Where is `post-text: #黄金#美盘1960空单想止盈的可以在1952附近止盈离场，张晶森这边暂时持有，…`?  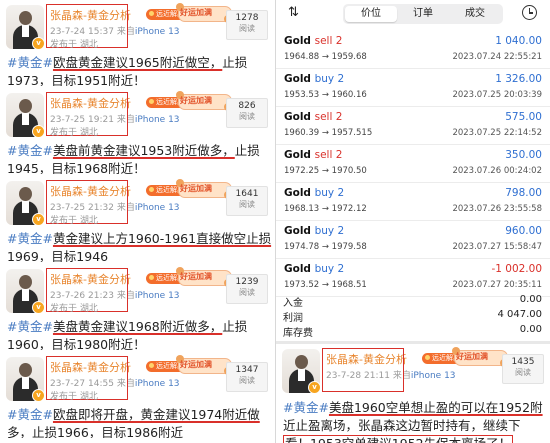 post-text: #黄金#美盘1960空单想止盈的可以在1952附近止盈离场，张晶森这边暂时持有，… is located at coordinates (414, 421).